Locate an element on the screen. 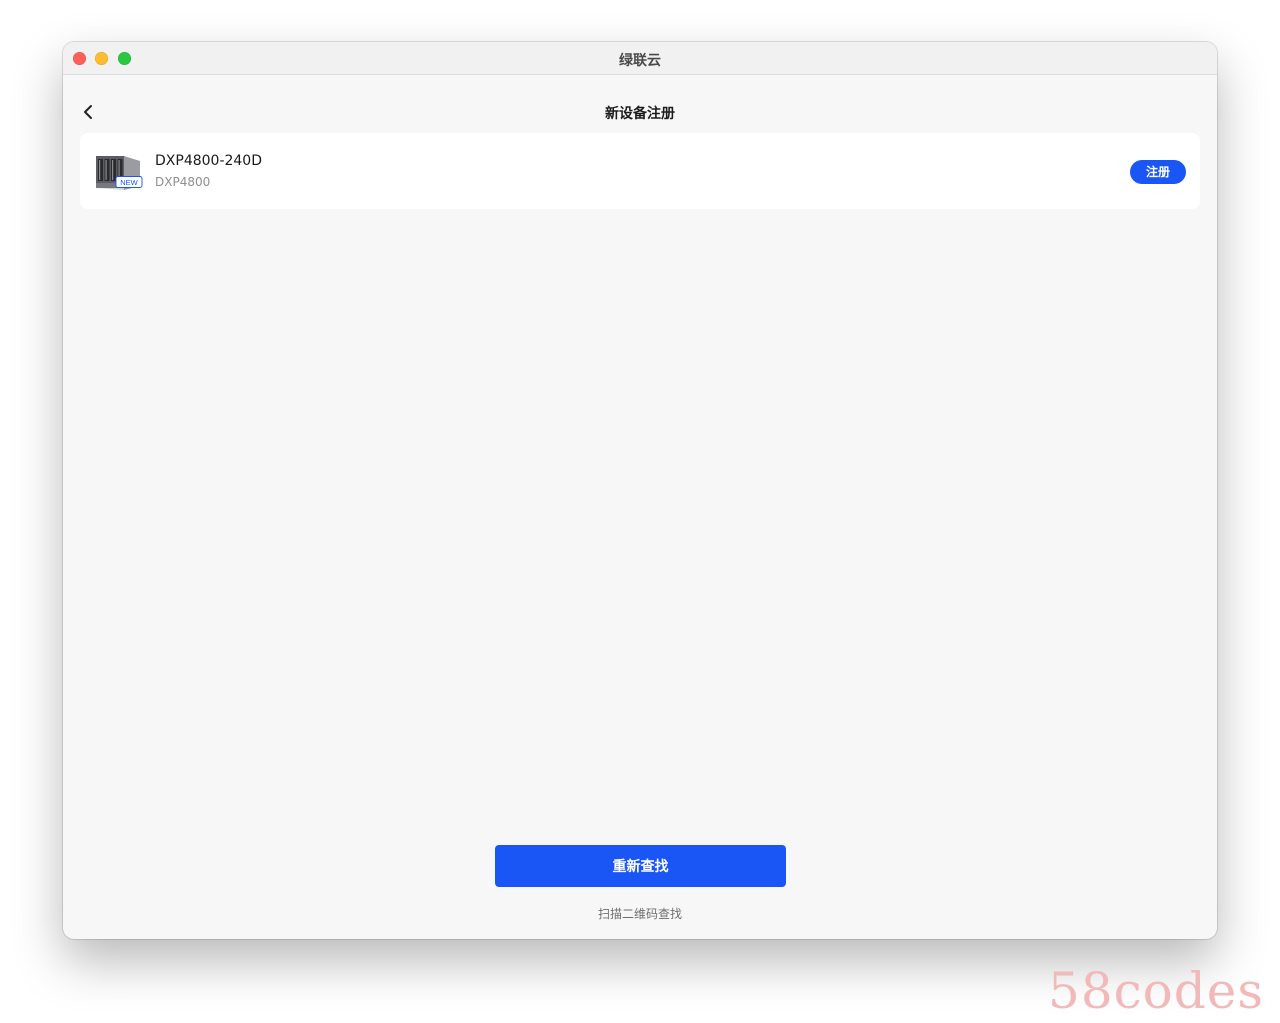 The image size is (1280, 1023). scan-qr-link: 扫描二维码查找 is located at coordinates (640, 913).